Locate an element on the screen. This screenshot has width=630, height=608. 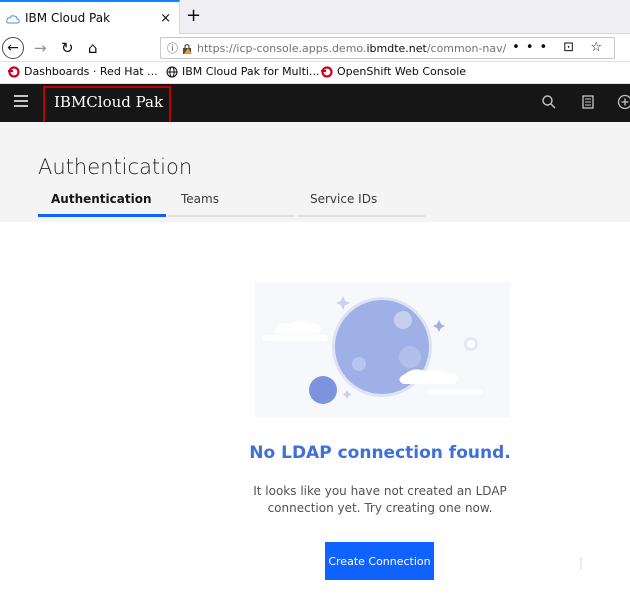
tab-authentication: Authentication is located at coordinates (101, 202).